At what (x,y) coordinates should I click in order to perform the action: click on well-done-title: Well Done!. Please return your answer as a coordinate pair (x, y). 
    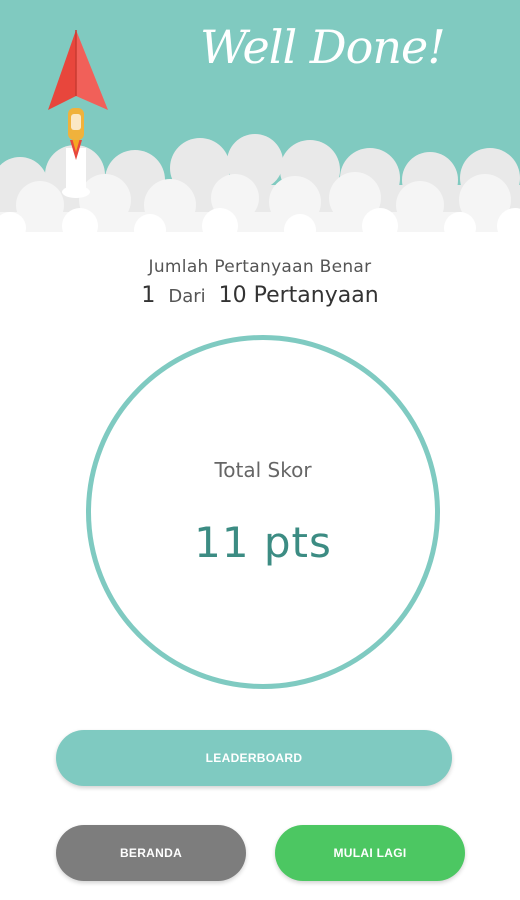
    Looking at the image, I should click on (323, 47).